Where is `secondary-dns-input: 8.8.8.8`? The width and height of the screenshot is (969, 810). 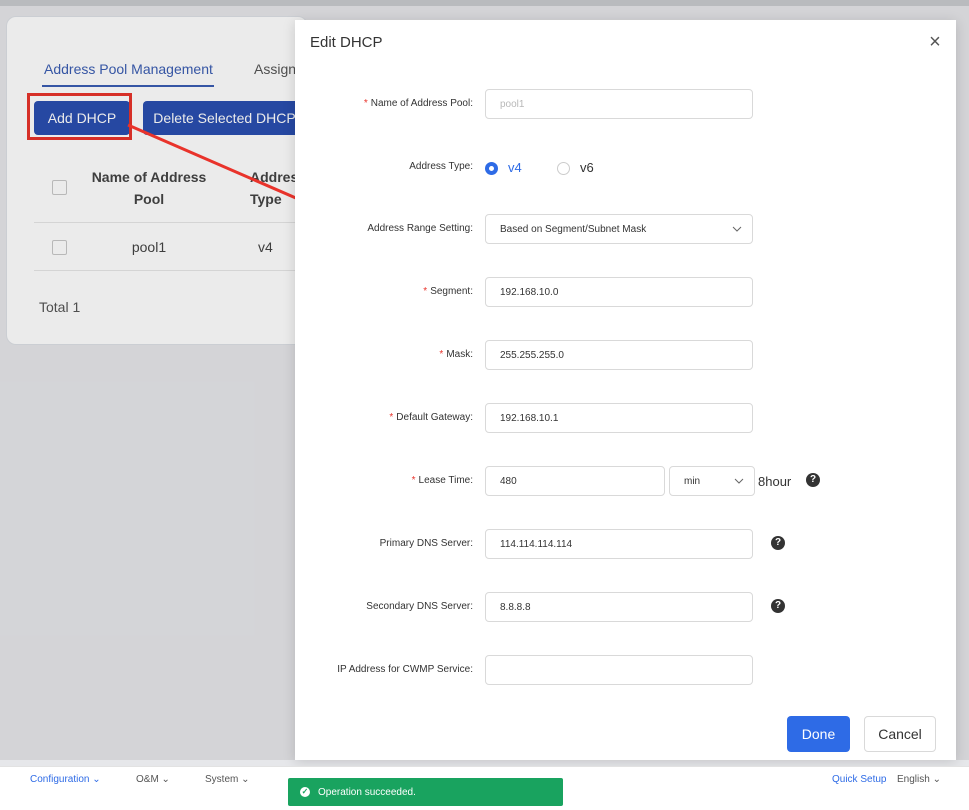
secondary-dns-input: 8.8.8.8 is located at coordinates (619, 607).